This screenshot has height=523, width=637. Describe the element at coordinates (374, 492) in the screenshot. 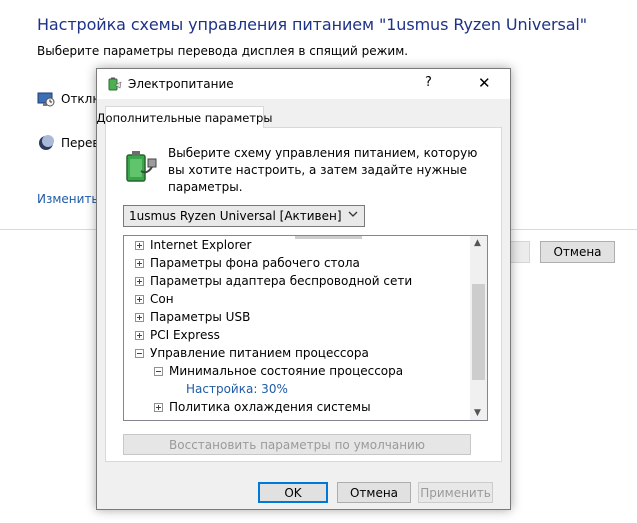

I see `cancel-button: Отмена` at that location.